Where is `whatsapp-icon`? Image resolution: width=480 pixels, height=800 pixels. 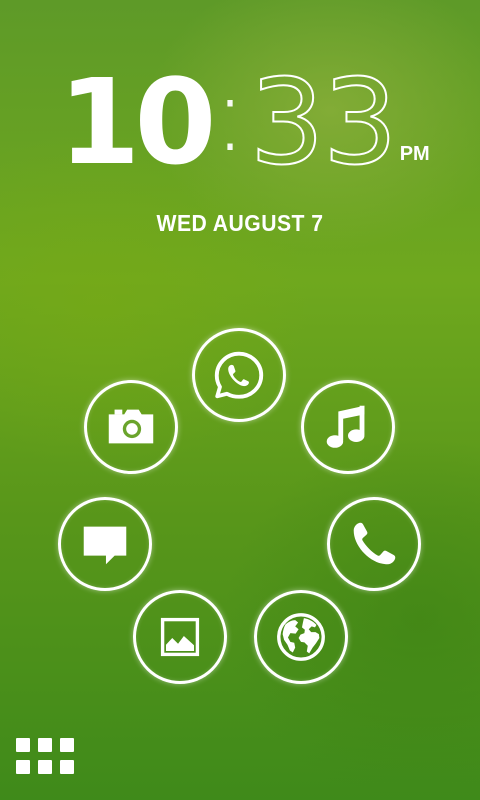 whatsapp-icon is located at coordinates (239, 375).